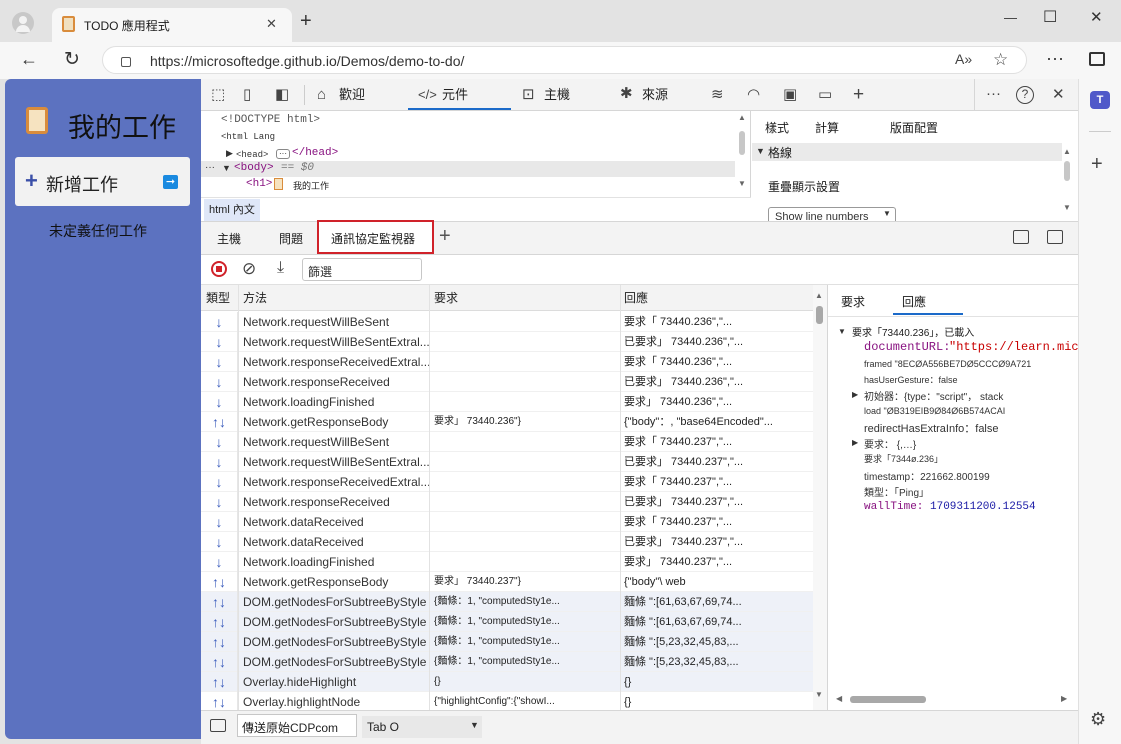 This screenshot has height=744, width=1121. Describe the element at coordinates (742, 117) in the screenshot. I see `scroll-up-icon: ▲` at that location.